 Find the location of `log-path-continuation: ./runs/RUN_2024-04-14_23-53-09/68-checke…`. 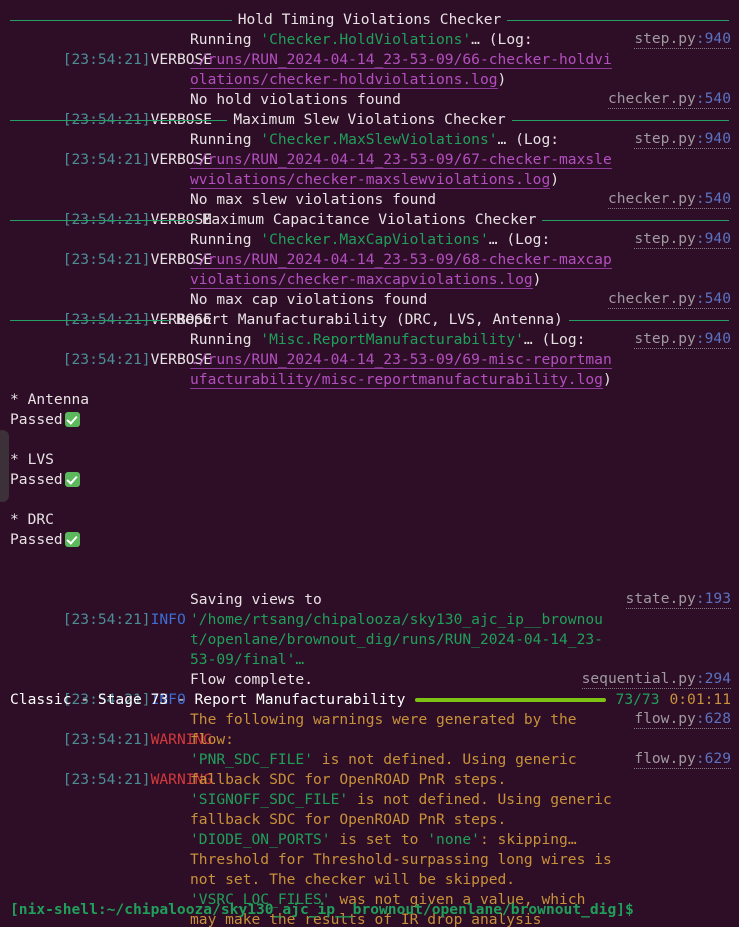

log-path-continuation: ./runs/RUN_2024-04-14_23-53-09/68-checke… is located at coordinates (401, 260).